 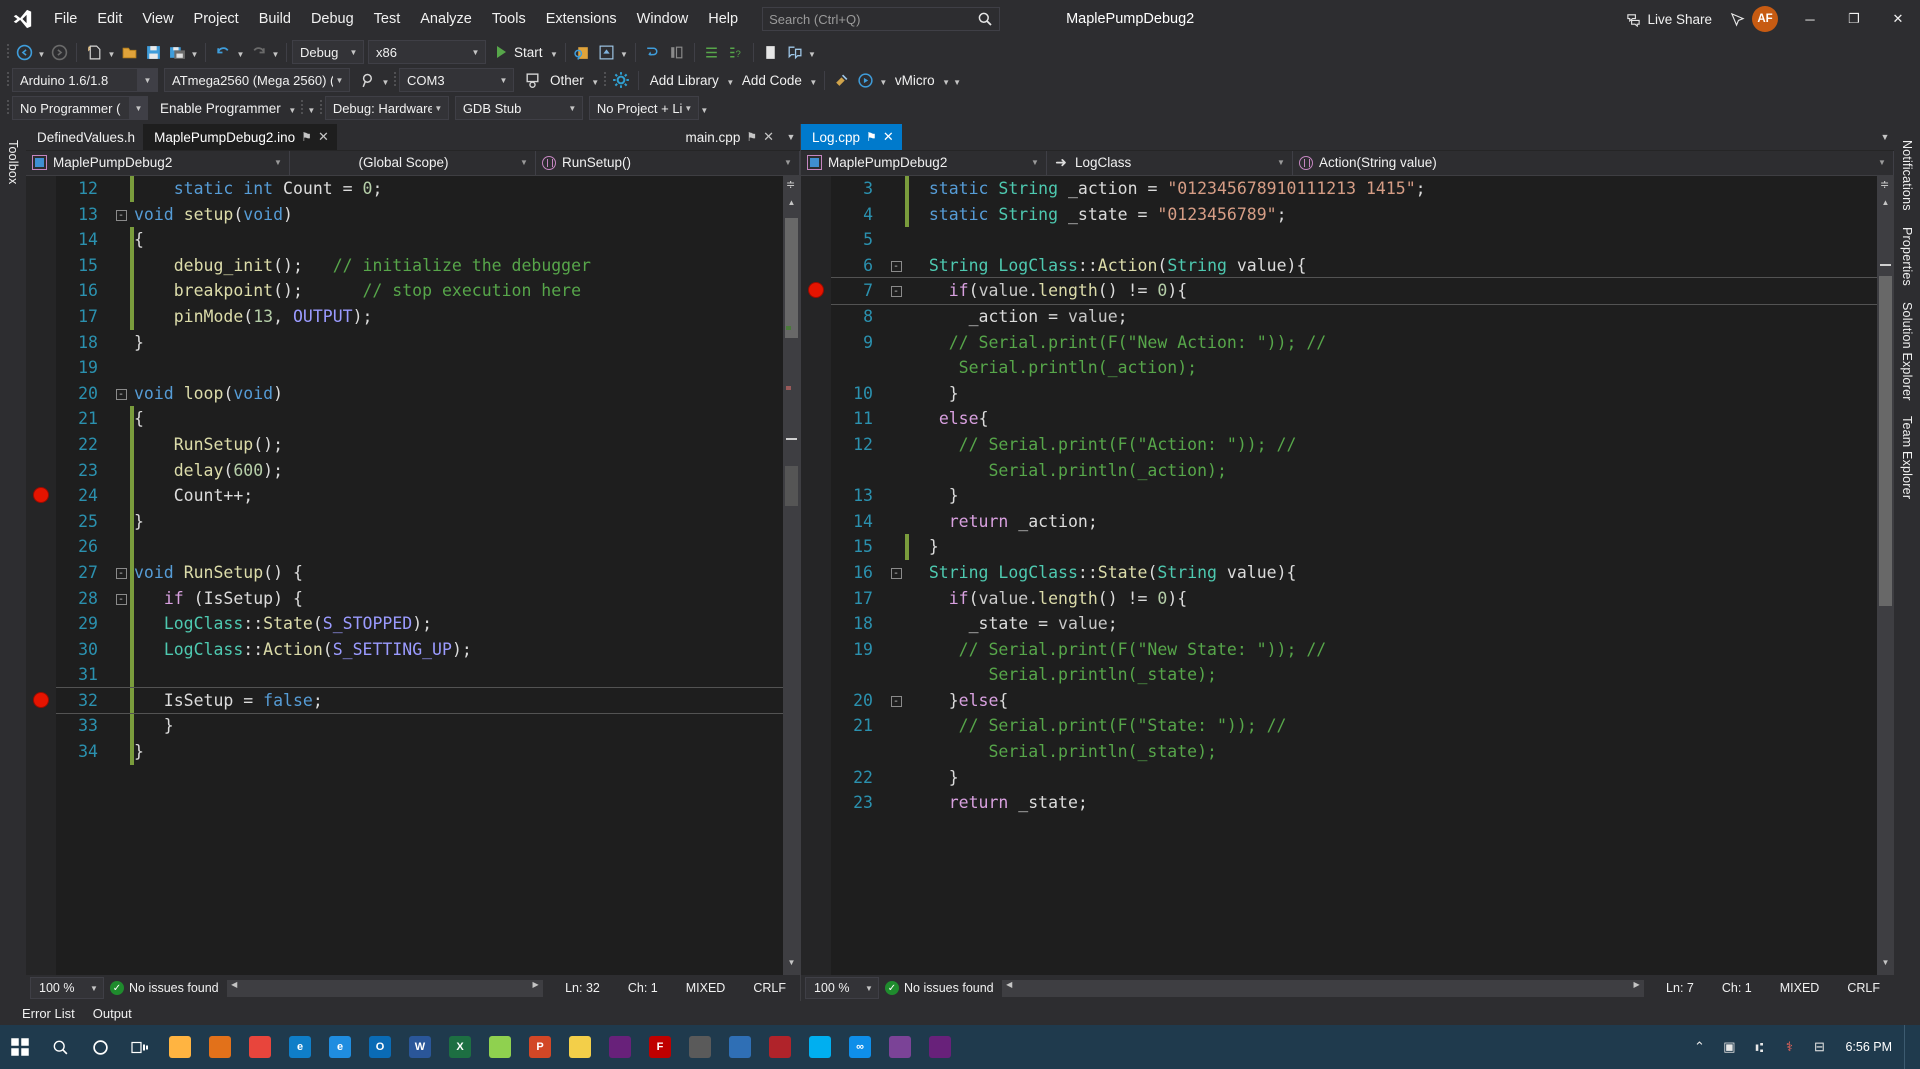 What do you see at coordinates (177, 52) in the screenshot?
I see `save-all-icon` at bounding box center [177, 52].